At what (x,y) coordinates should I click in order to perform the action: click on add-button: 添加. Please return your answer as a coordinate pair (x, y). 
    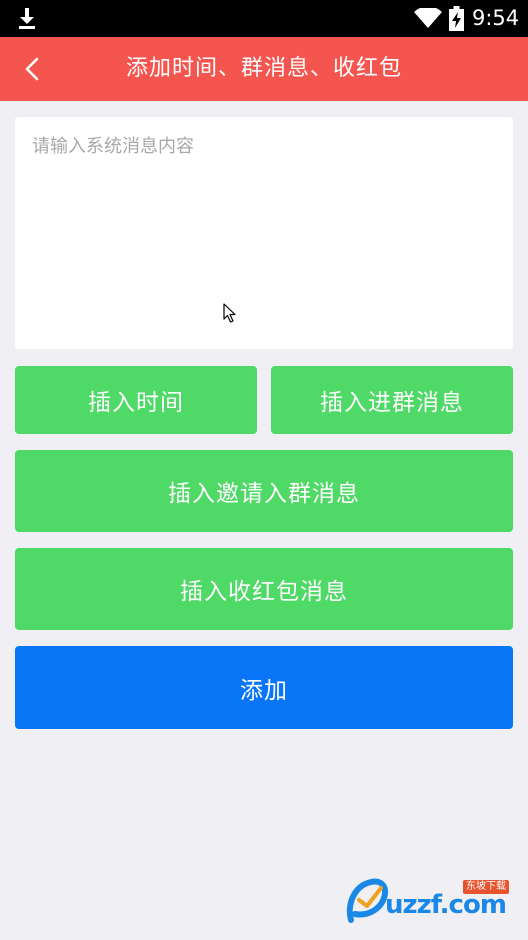
    Looking at the image, I should click on (264, 687).